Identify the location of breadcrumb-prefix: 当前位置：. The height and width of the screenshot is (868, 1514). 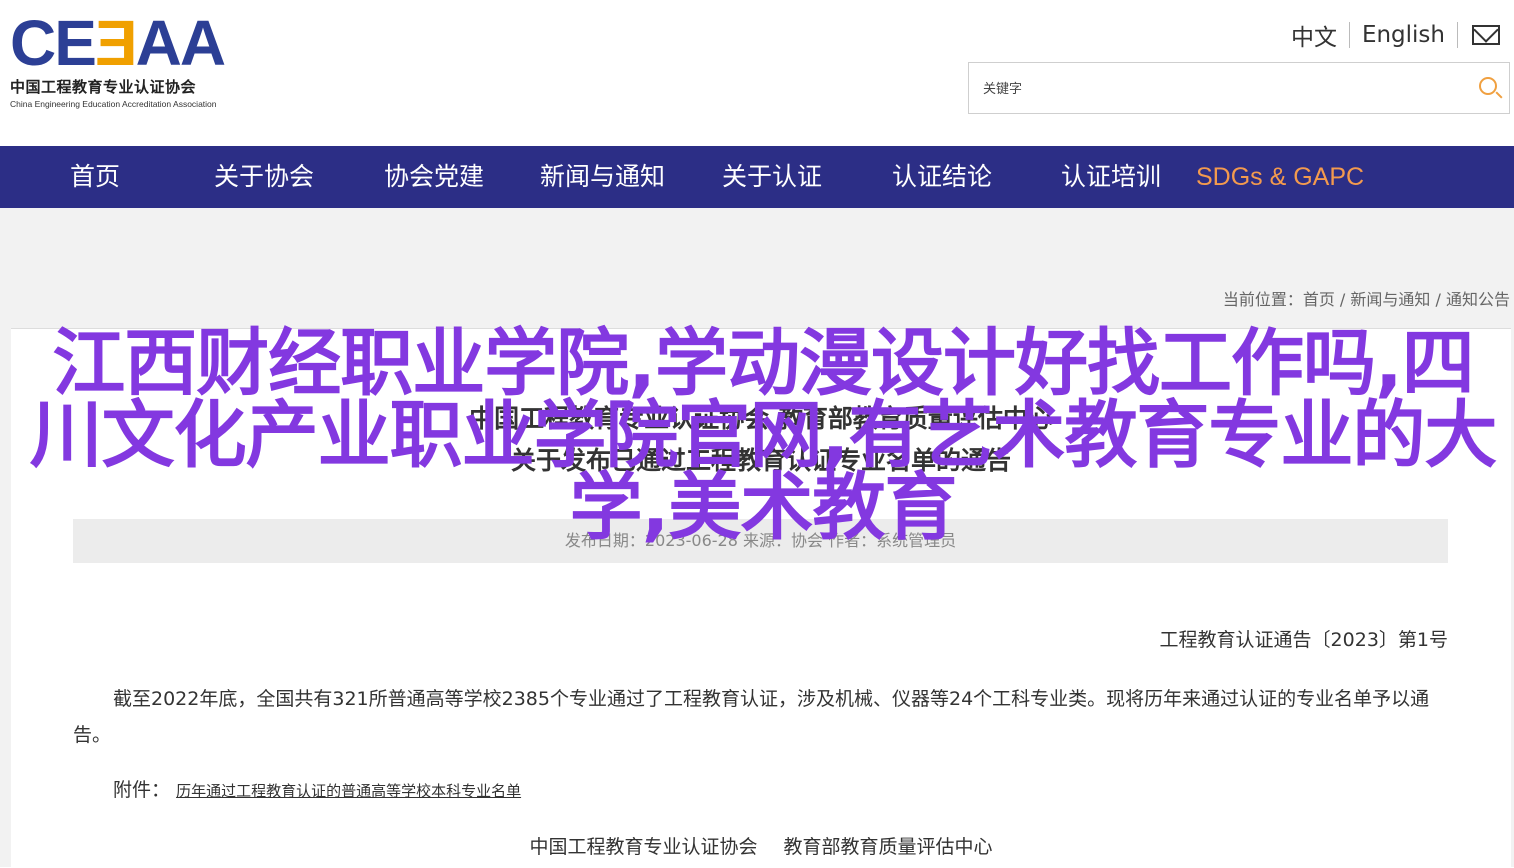
(1262, 299).